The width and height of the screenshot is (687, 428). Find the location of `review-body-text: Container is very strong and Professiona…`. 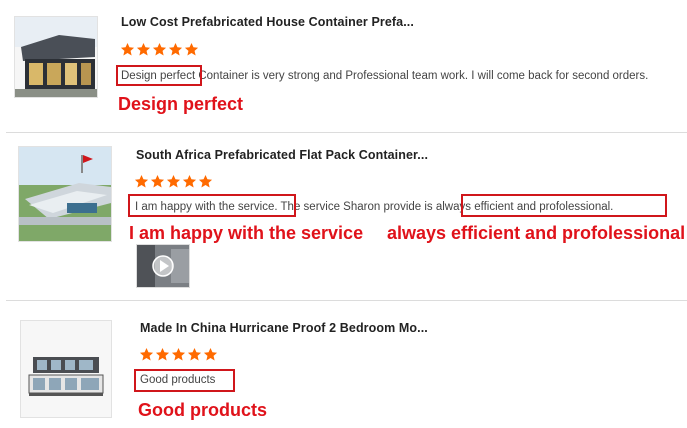

review-body-text: Container is very strong and Professiona… is located at coordinates (422, 76).